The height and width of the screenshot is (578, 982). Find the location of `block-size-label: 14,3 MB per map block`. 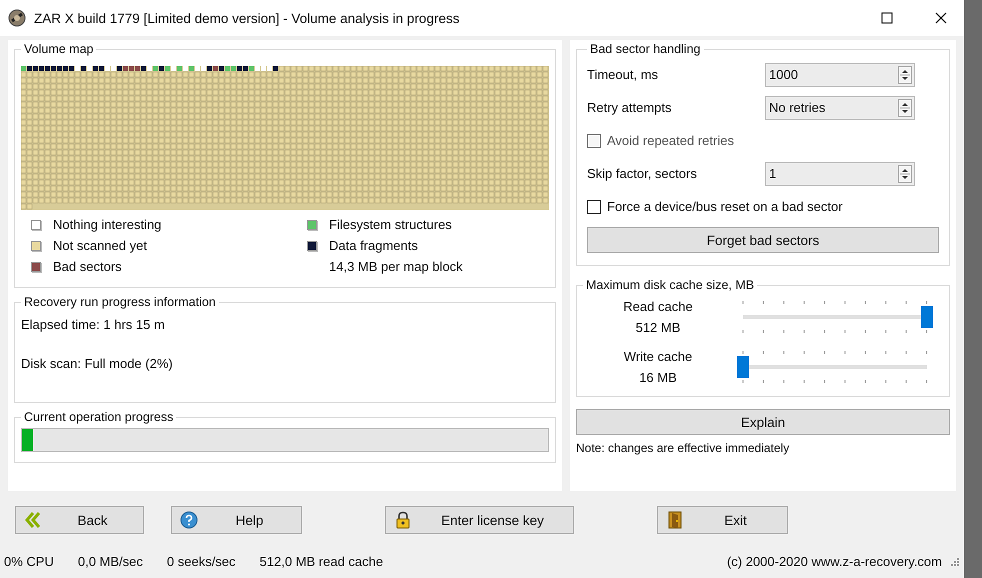

block-size-label: 14,3 MB per map block is located at coordinates (396, 266).